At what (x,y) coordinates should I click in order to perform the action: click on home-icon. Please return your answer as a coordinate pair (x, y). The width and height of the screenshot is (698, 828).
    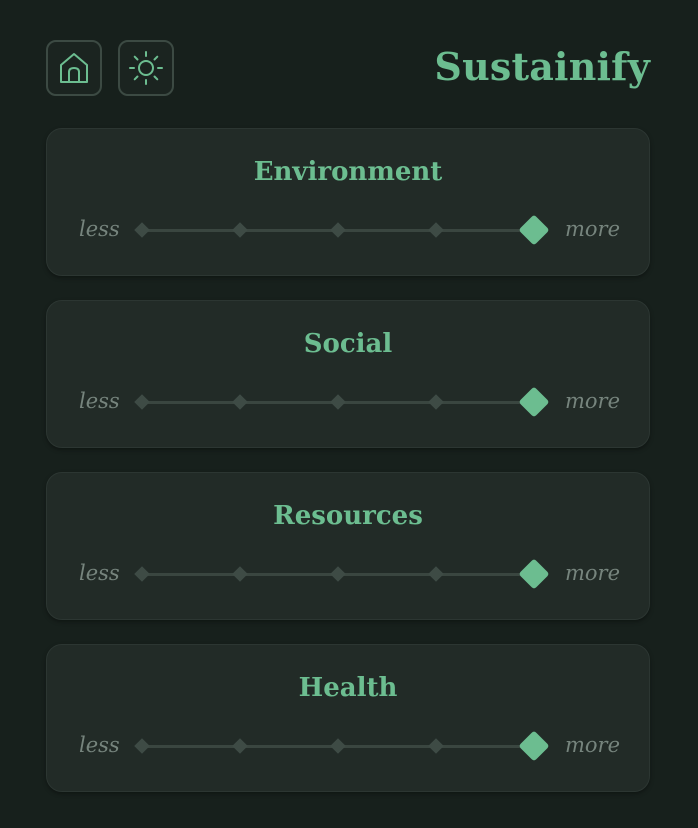
    Looking at the image, I should click on (74, 68).